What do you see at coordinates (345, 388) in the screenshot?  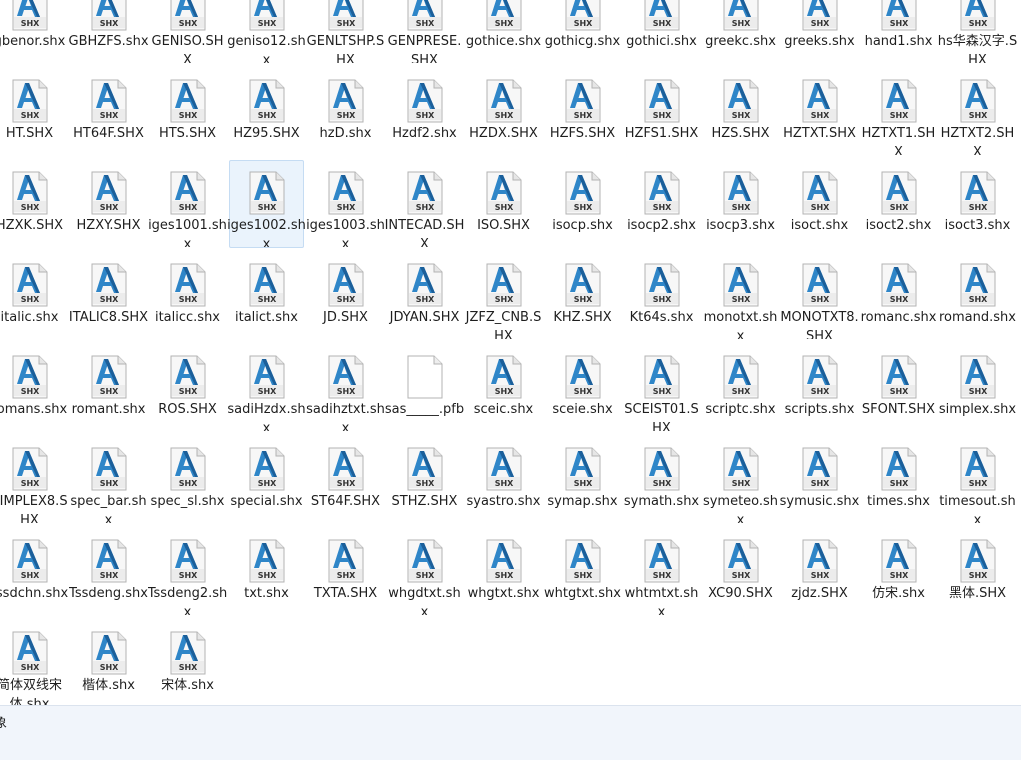 I see `file-item: SHX sadihztxt.shx` at bounding box center [345, 388].